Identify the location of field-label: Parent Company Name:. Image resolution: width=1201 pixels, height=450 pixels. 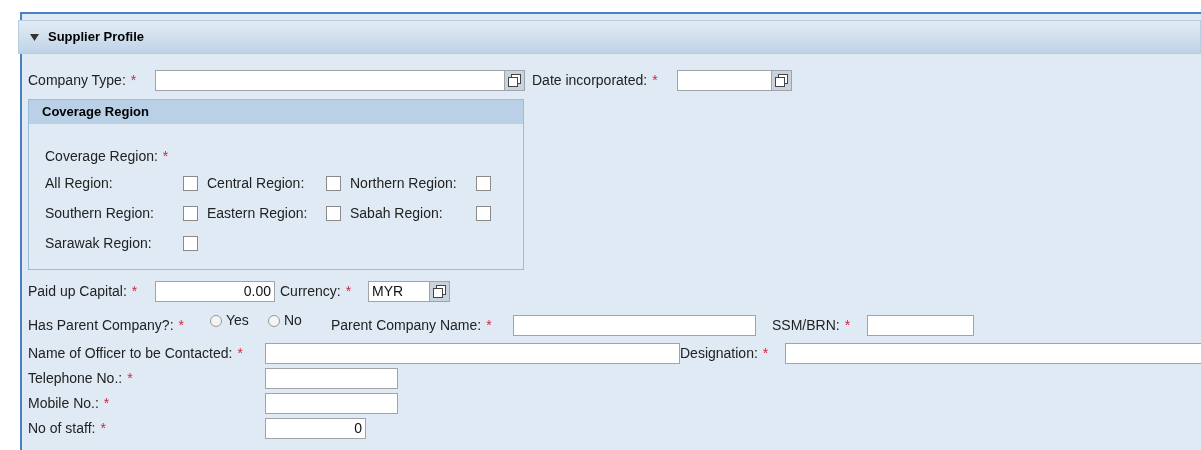
(406, 325).